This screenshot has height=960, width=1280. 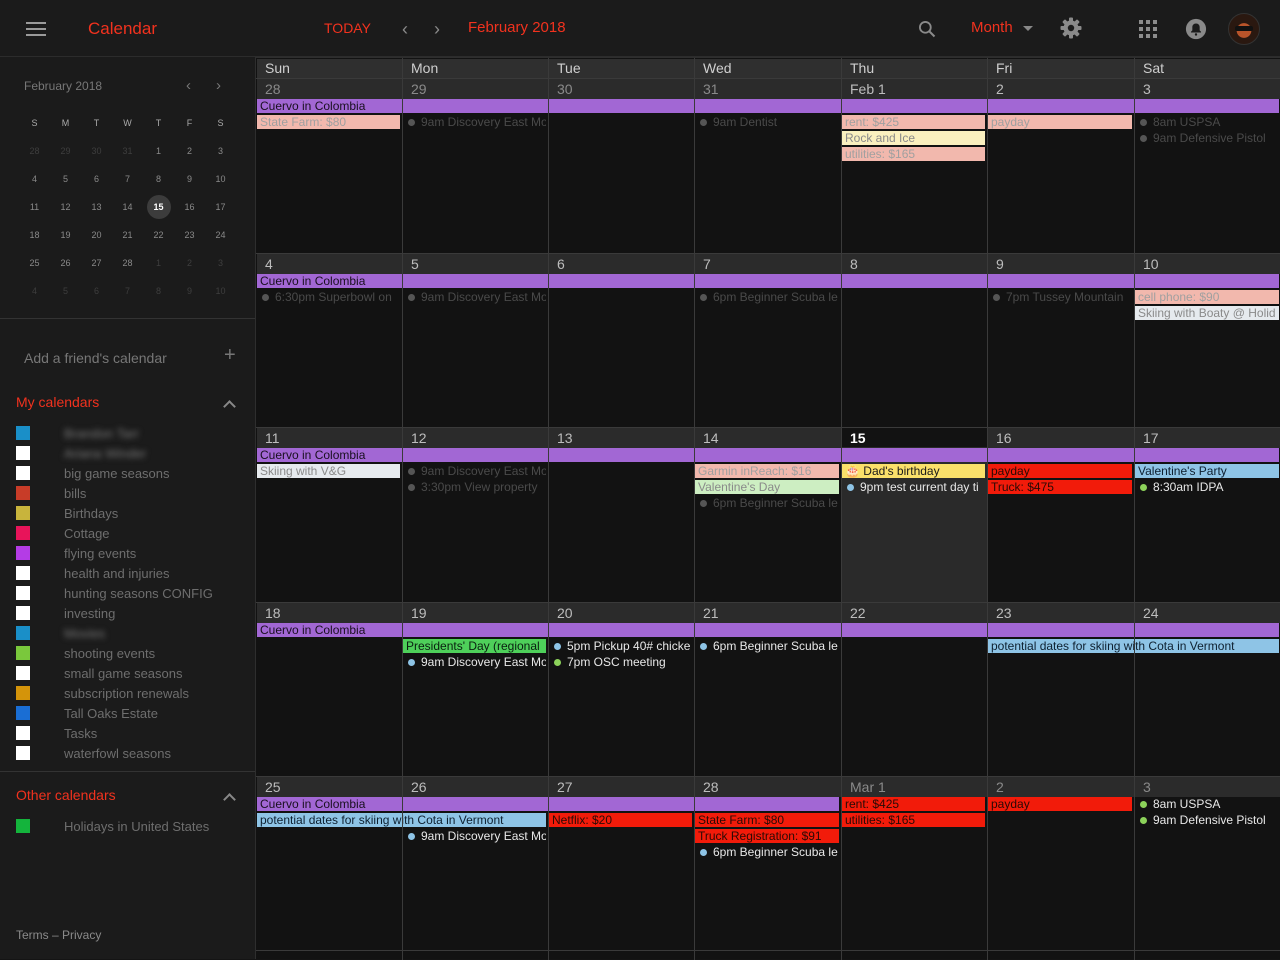 What do you see at coordinates (66, 795) in the screenshot?
I see `other-calendars-heading: Other calendars` at bounding box center [66, 795].